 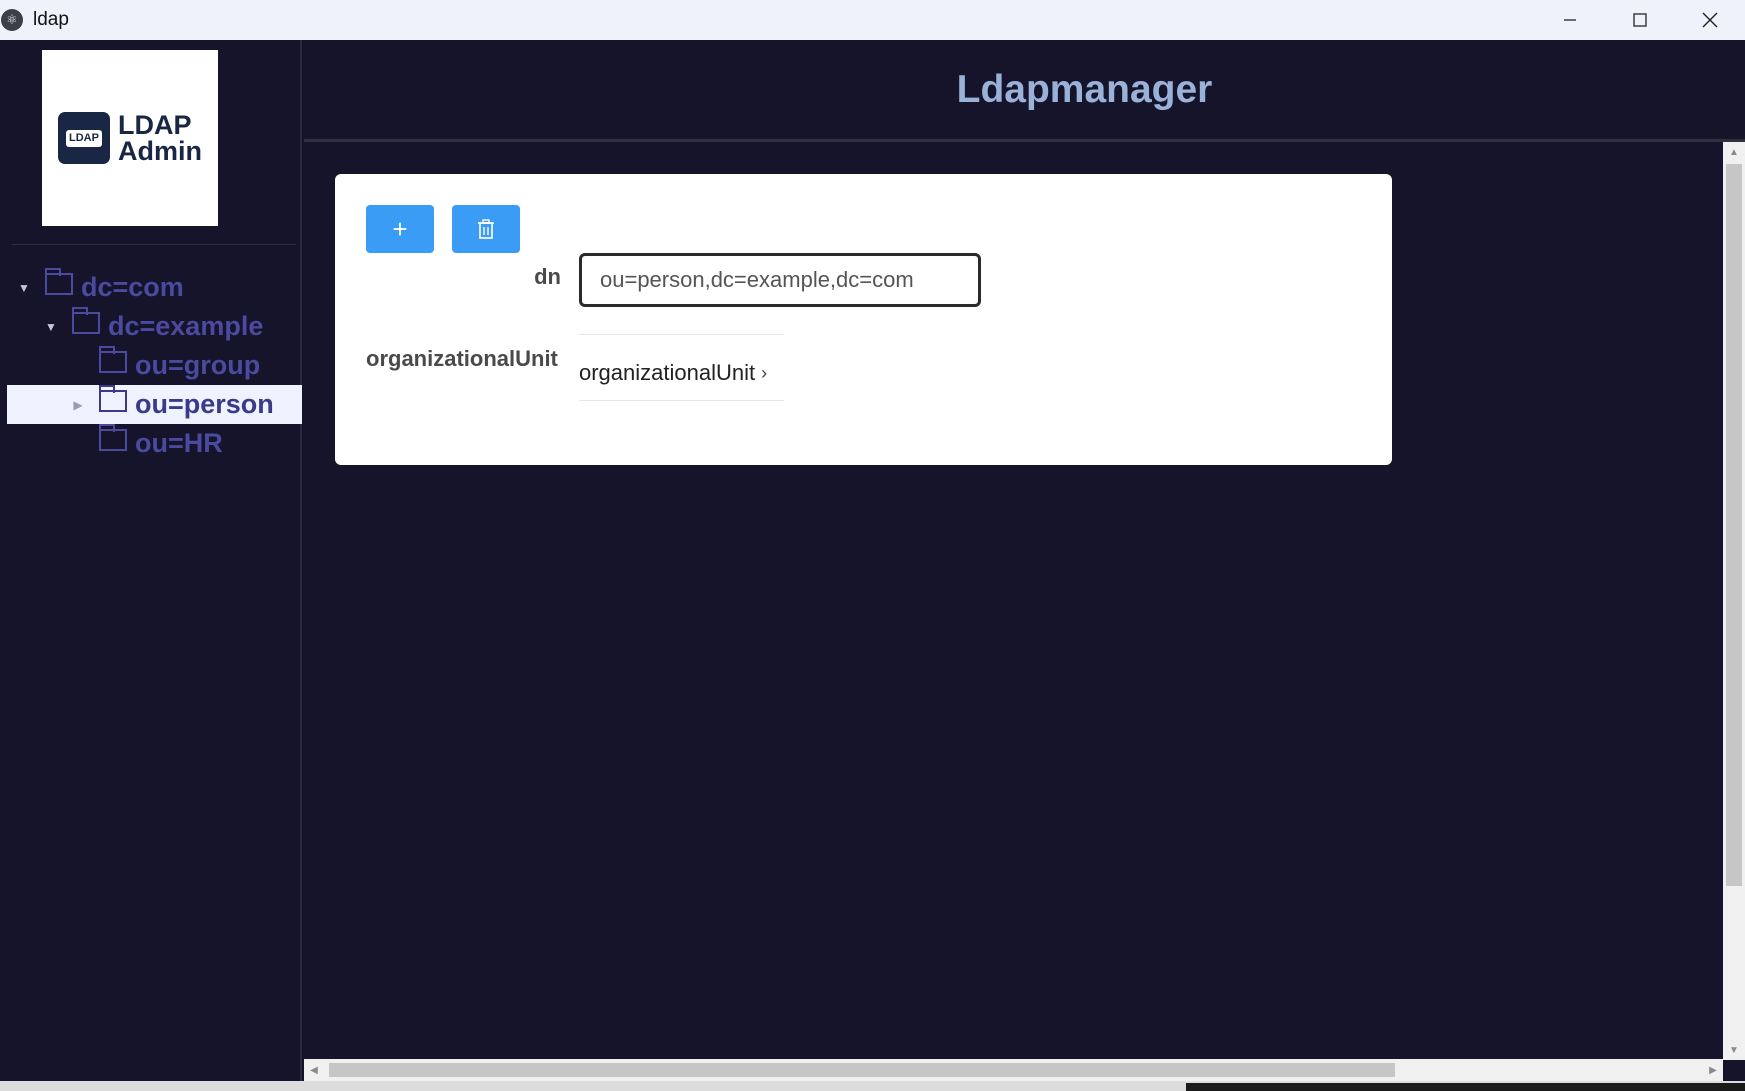 I want to click on tree-node-ou-person: ▶ ou=person, so click(x=154, y=404).